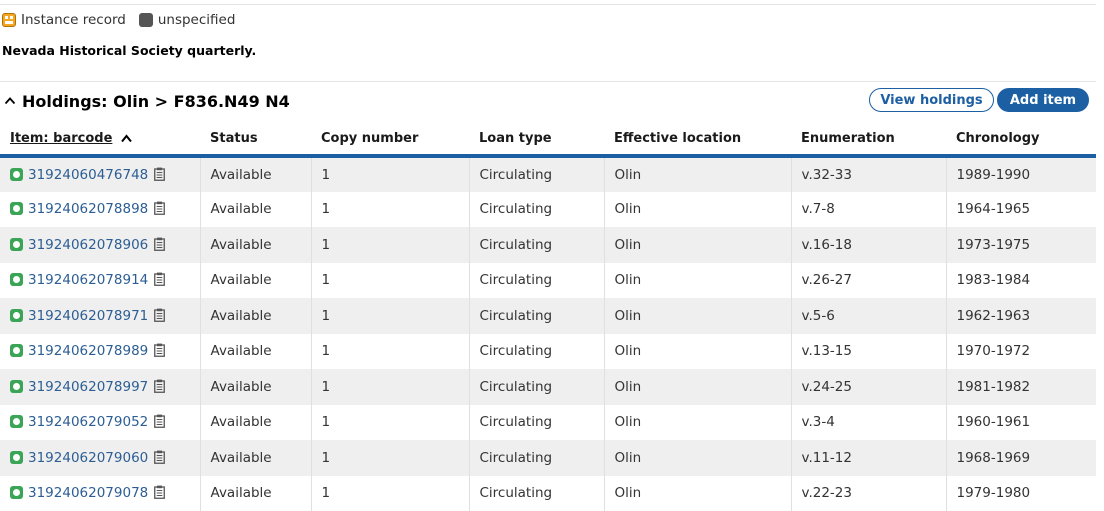 This screenshot has width=1104, height=511. Describe the element at coordinates (1021, 316) in the screenshot. I see `cell-chronology: 1962-1963` at that location.